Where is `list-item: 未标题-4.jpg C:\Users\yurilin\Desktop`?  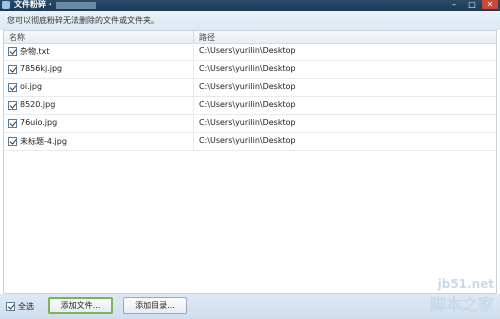 list-item: 未标题-4.jpg C:\Users\yurilin\Desktop is located at coordinates (250, 142).